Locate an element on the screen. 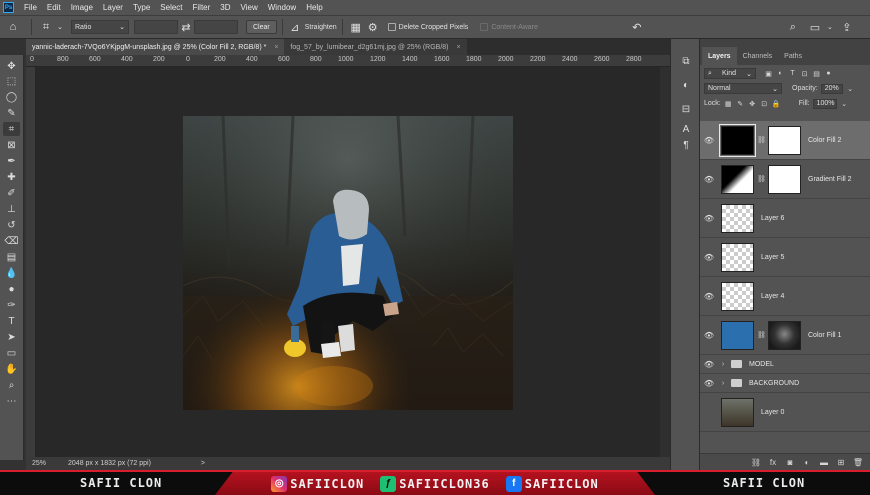 The height and width of the screenshot is (495, 870). content-aware-checkbox is located at coordinates (484, 27).